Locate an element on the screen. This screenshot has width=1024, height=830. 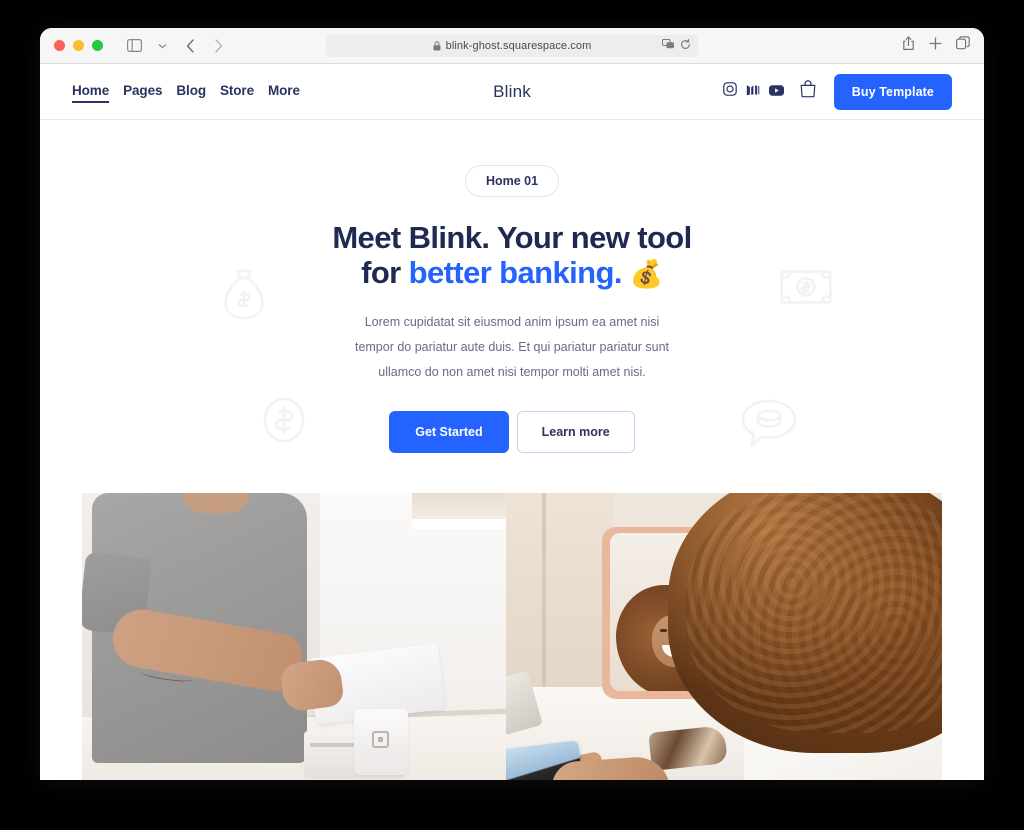
get-started-button: Get Started is located at coordinates (449, 432).